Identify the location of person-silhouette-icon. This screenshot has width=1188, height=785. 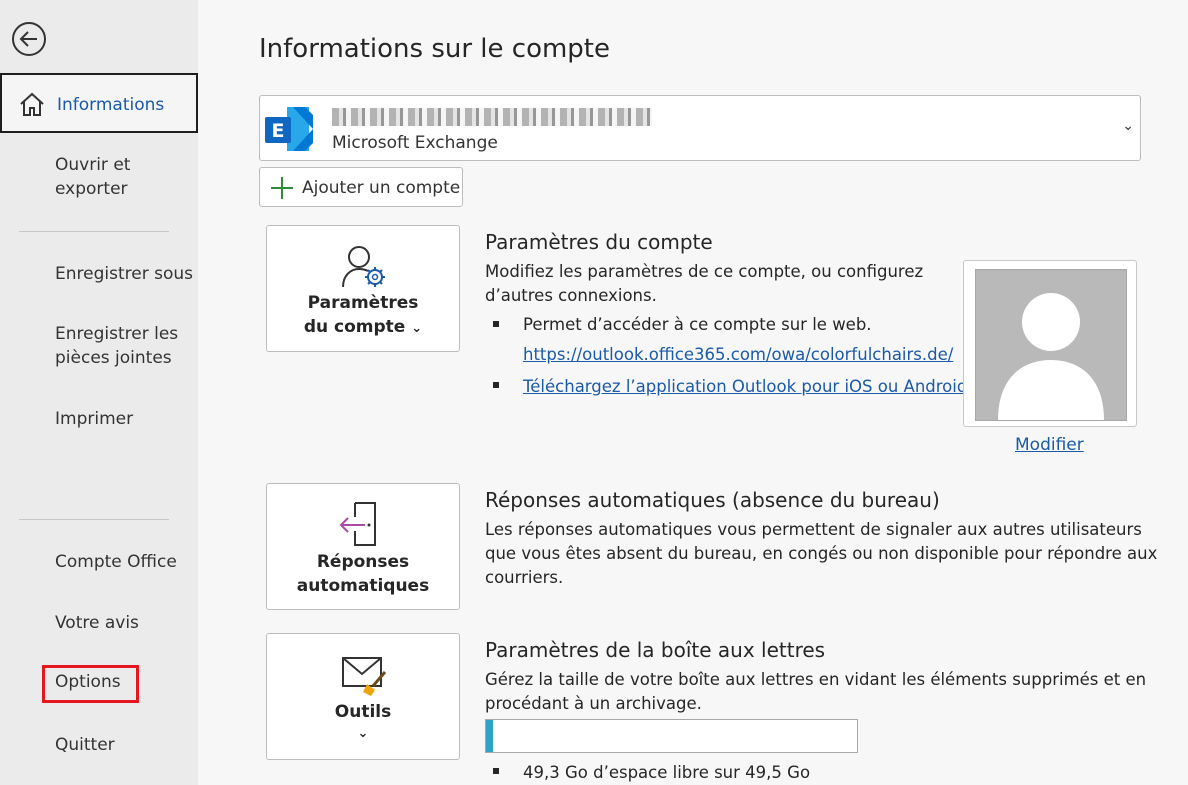
(1051, 356).